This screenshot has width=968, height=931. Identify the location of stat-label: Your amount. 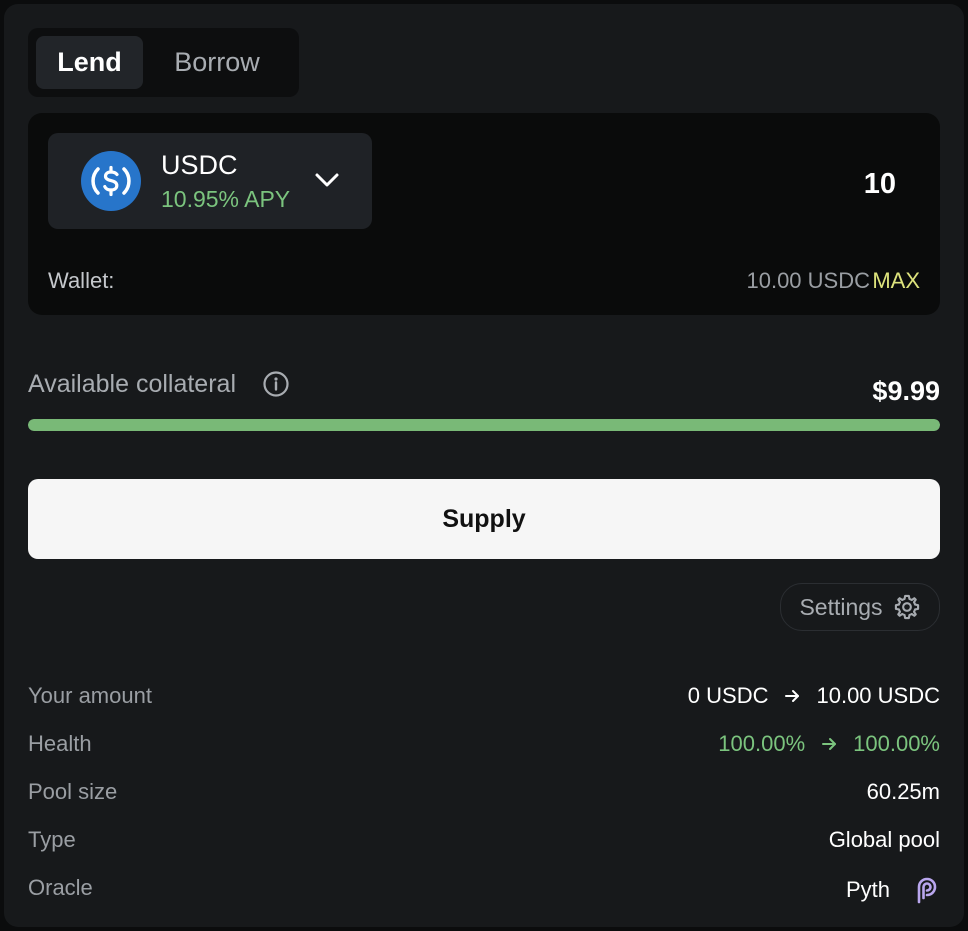
(90, 695).